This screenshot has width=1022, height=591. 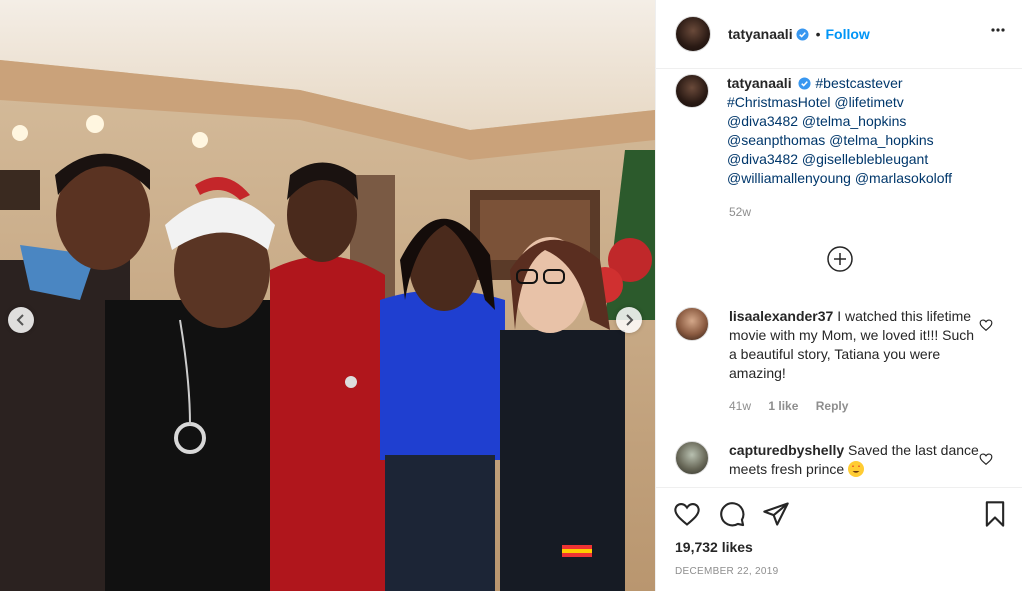 I want to click on caption-line: @williamallenyoung @marlasokoloff, so click(x=839, y=178).